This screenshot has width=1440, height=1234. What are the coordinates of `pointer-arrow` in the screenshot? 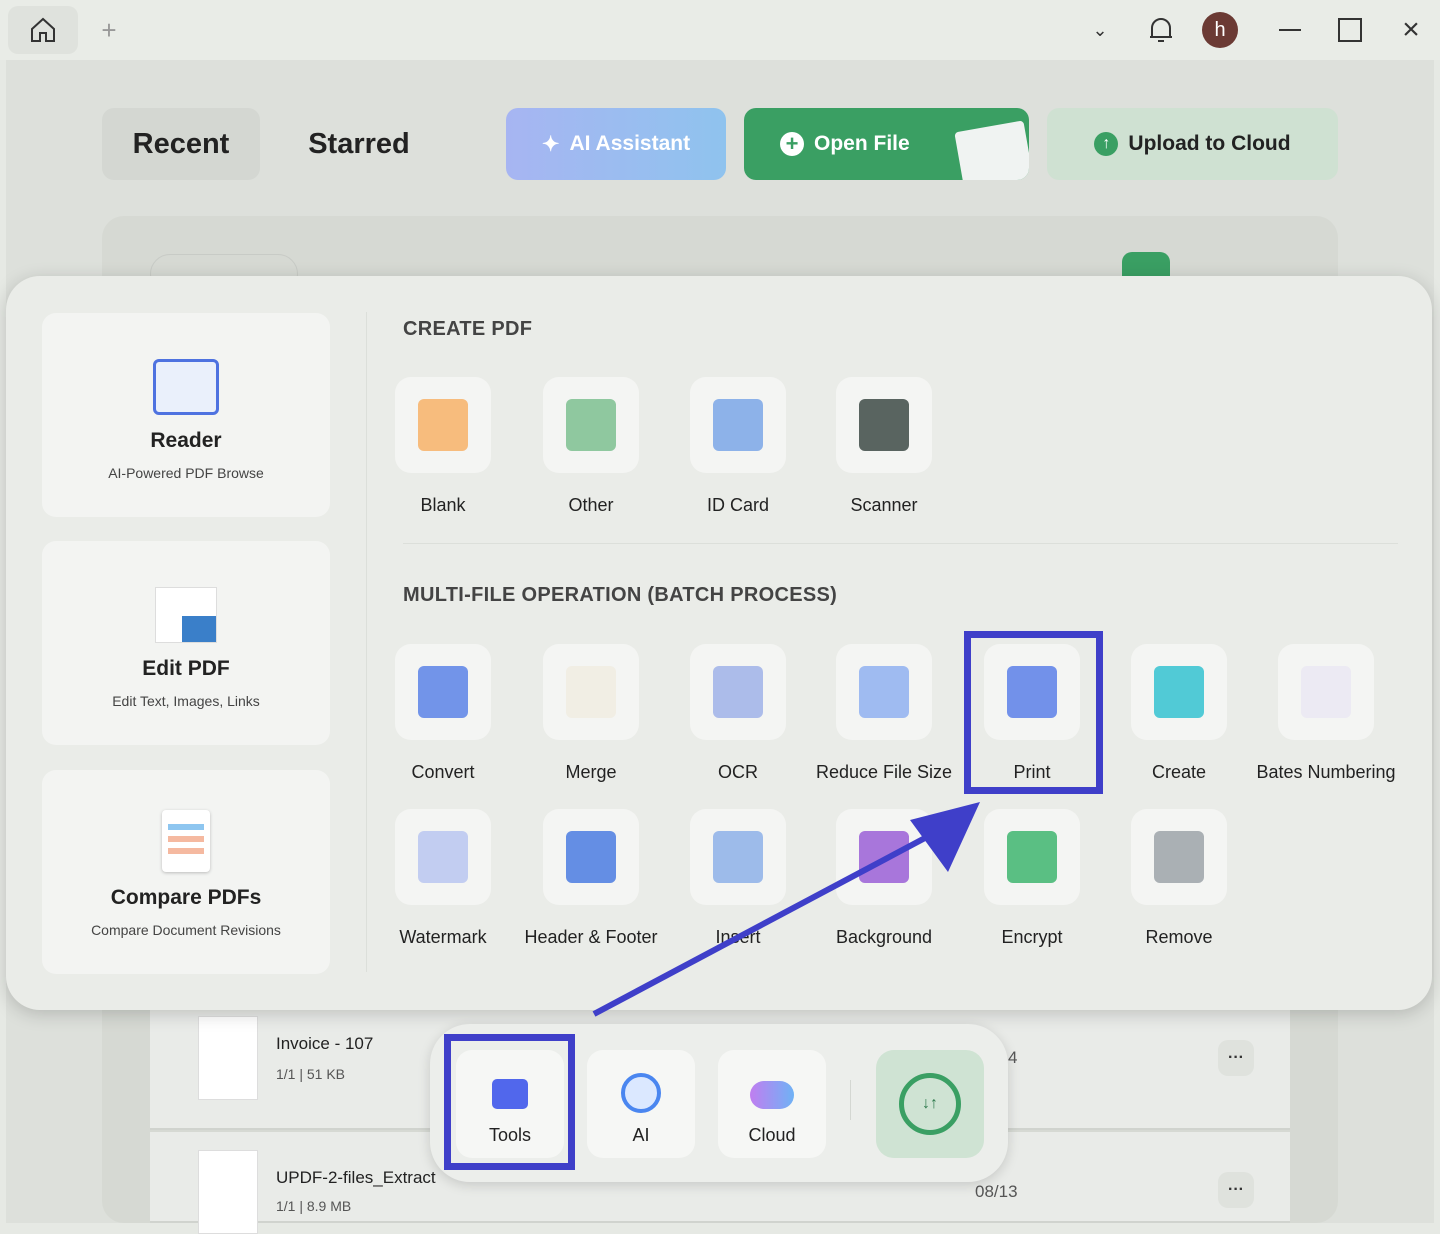 It's located at (786, 909).